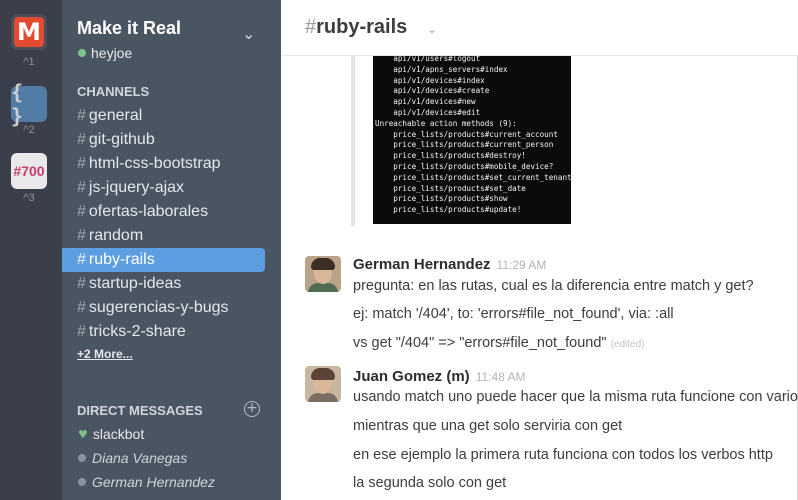 The width and height of the screenshot is (798, 500). Describe the element at coordinates (140, 410) in the screenshot. I see `direct-messages-heading: DIRECT MESSAGES` at that location.